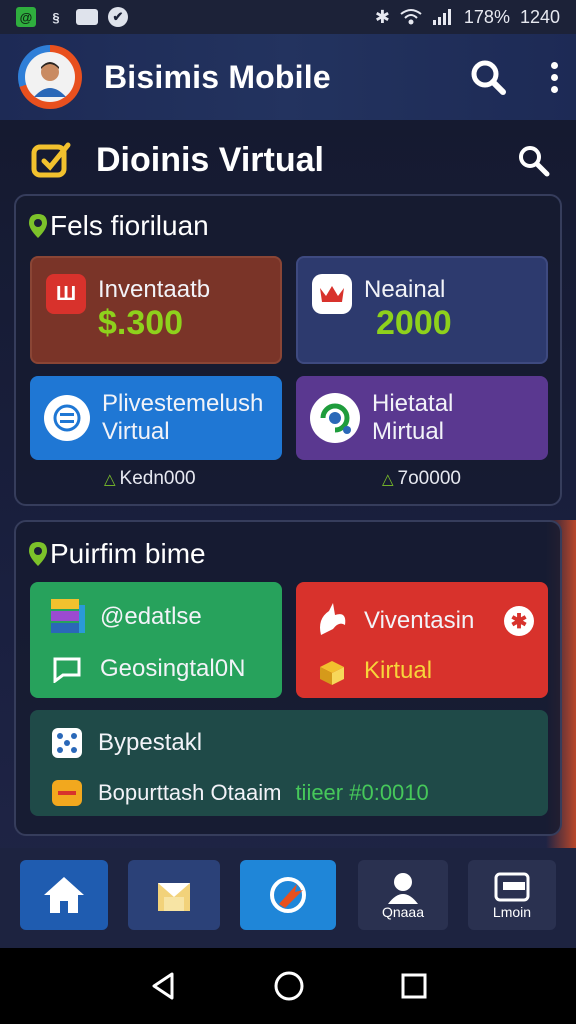  I want to click on nav-home, so click(64, 895).